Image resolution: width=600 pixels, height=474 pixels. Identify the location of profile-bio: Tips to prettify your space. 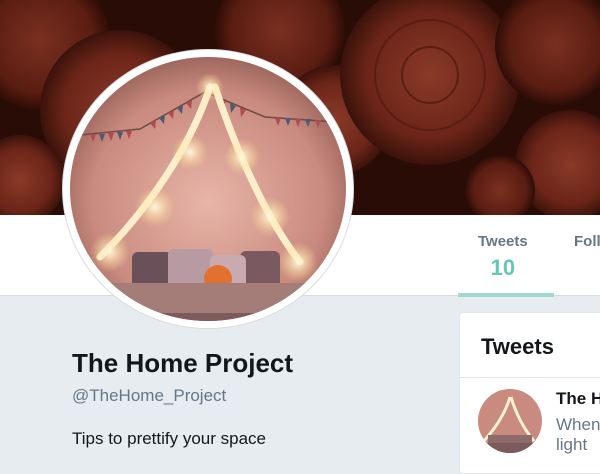
(169, 438).